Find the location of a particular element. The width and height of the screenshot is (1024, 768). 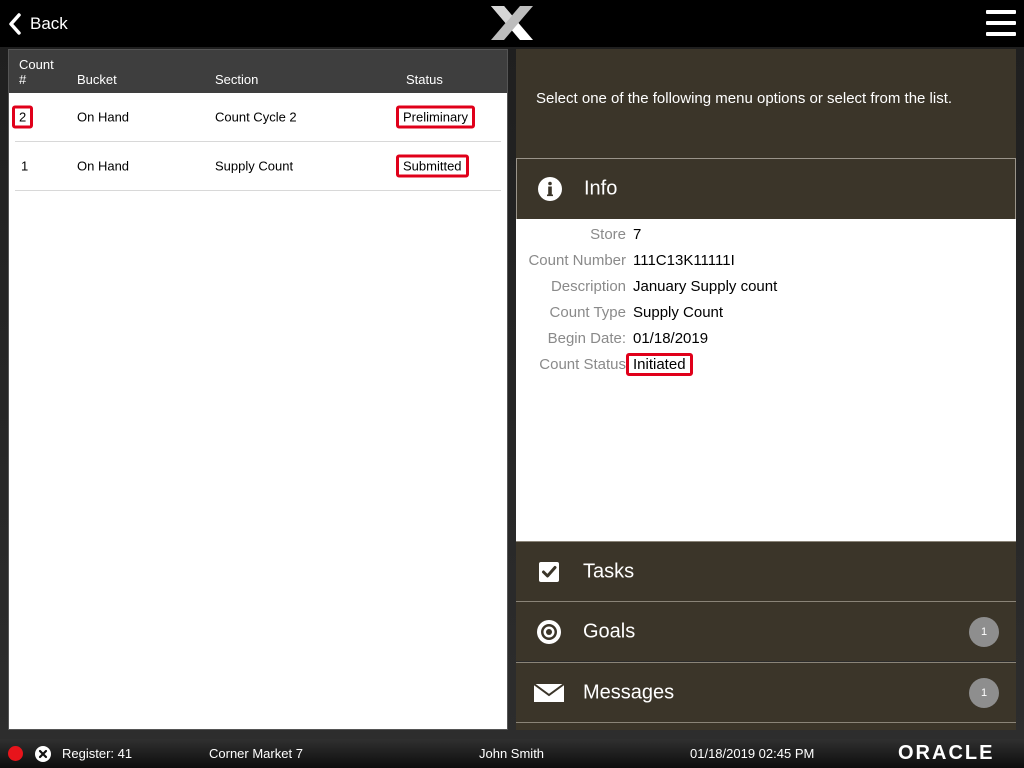

info-value: 01/18/2019 is located at coordinates (671, 338).